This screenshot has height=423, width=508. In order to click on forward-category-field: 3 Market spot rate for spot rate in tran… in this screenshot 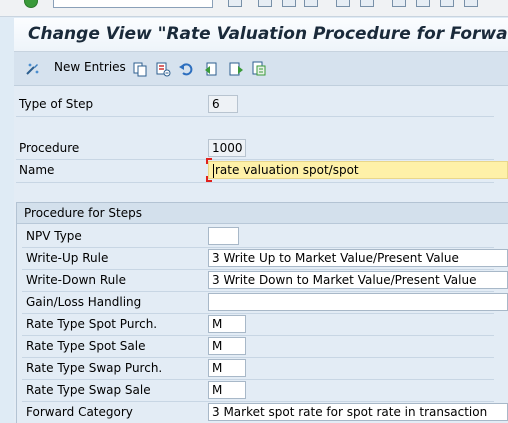, I will do `click(358, 412)`.